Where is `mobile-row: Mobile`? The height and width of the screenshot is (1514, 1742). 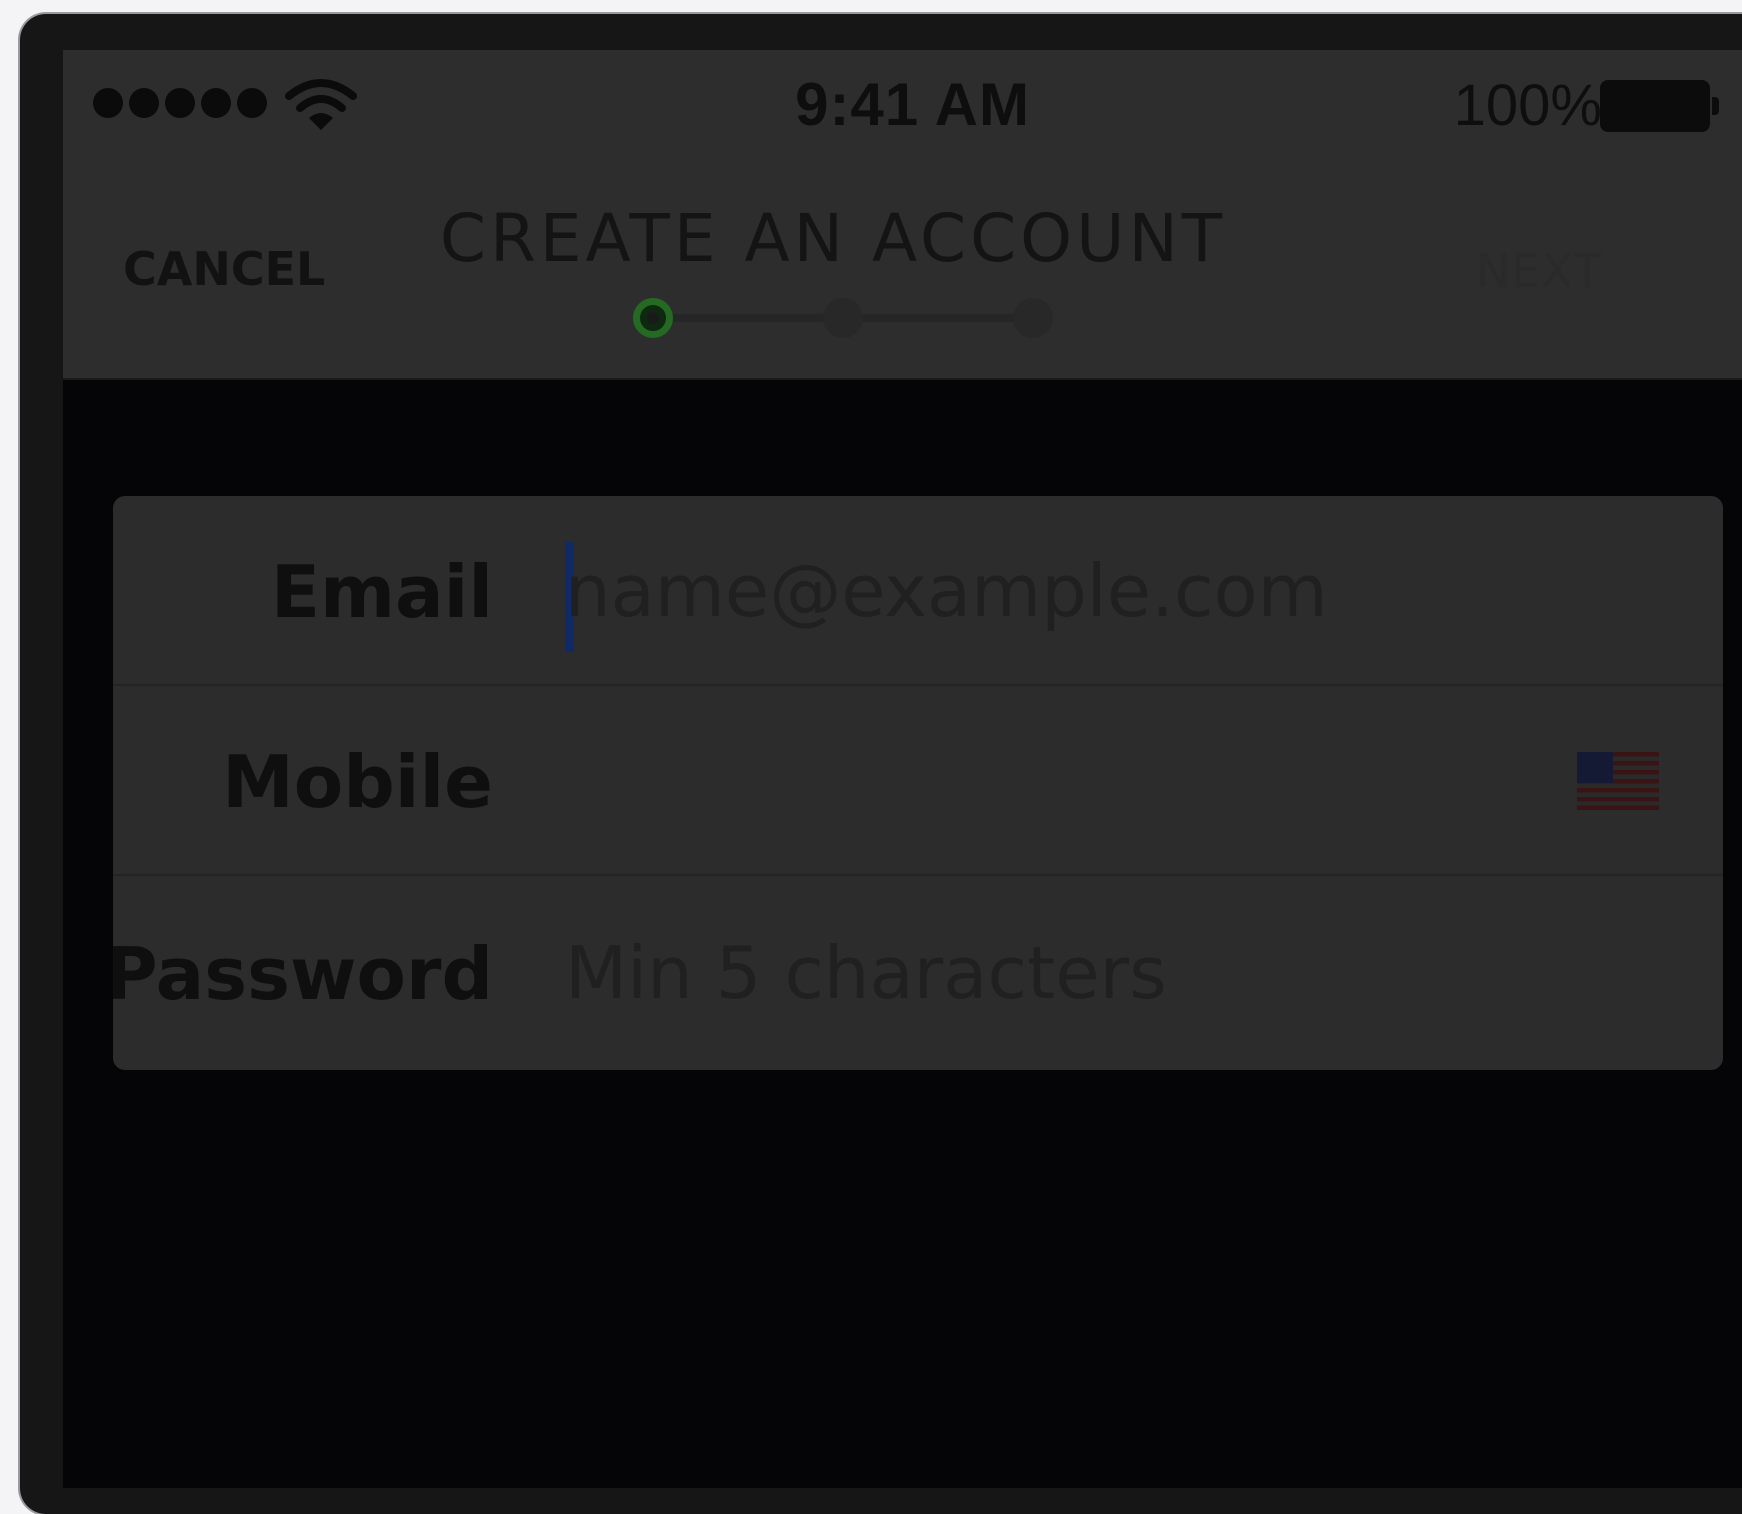 mobile-row: Mobile is located at coordinates (918, 781).